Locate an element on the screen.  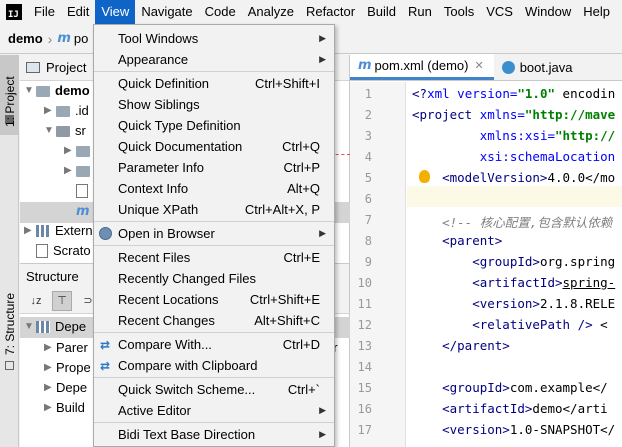
tree-row-demo: ▼ demo is located at coordinates (57, 91).